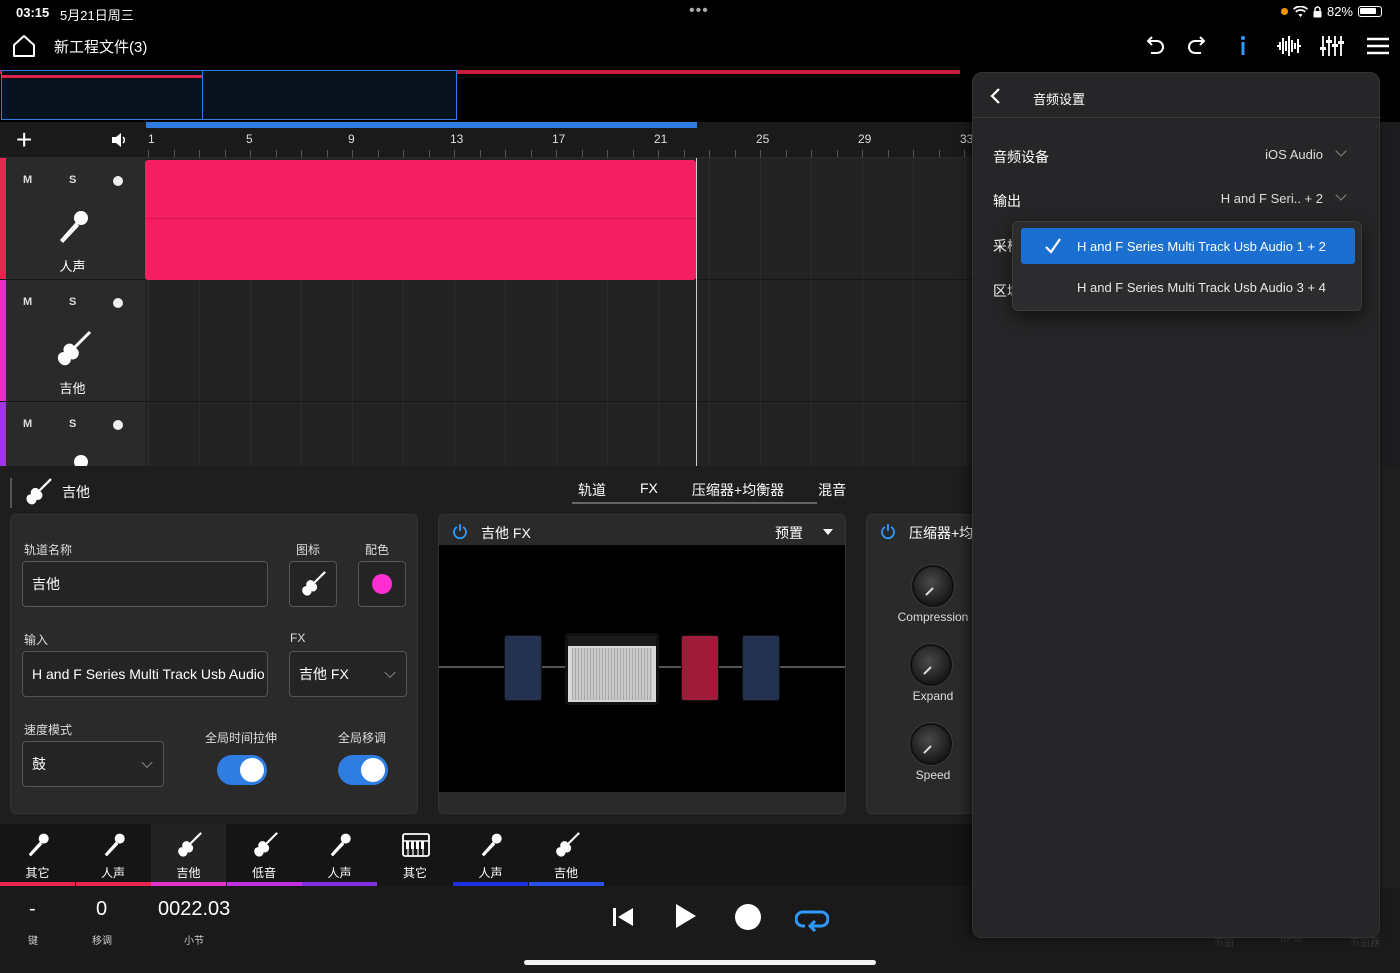 This screenshot has height=973, width=1400. What do you see at coordinates (931, 665) in the screenshot?
I see `expand-knob` at bounding box center [931, 665].